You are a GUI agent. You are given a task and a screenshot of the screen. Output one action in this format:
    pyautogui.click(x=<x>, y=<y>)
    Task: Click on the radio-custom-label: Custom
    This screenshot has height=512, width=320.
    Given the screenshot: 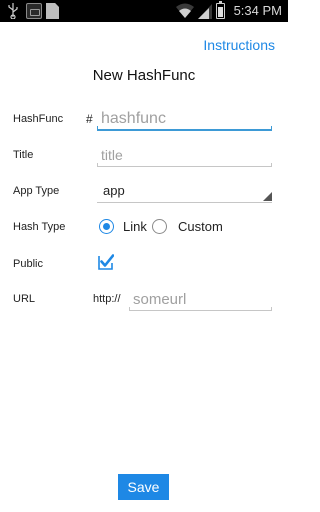 What is the action you would take?
    pyautogui.click(x=200, y=227)
    